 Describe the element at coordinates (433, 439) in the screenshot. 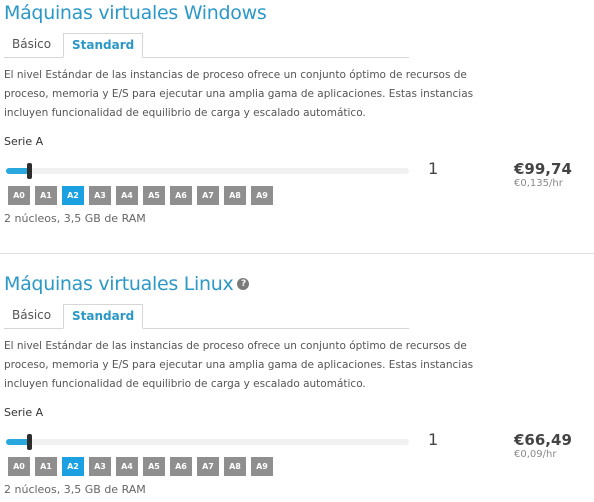

I see `linux-quantity: 1` at that location.